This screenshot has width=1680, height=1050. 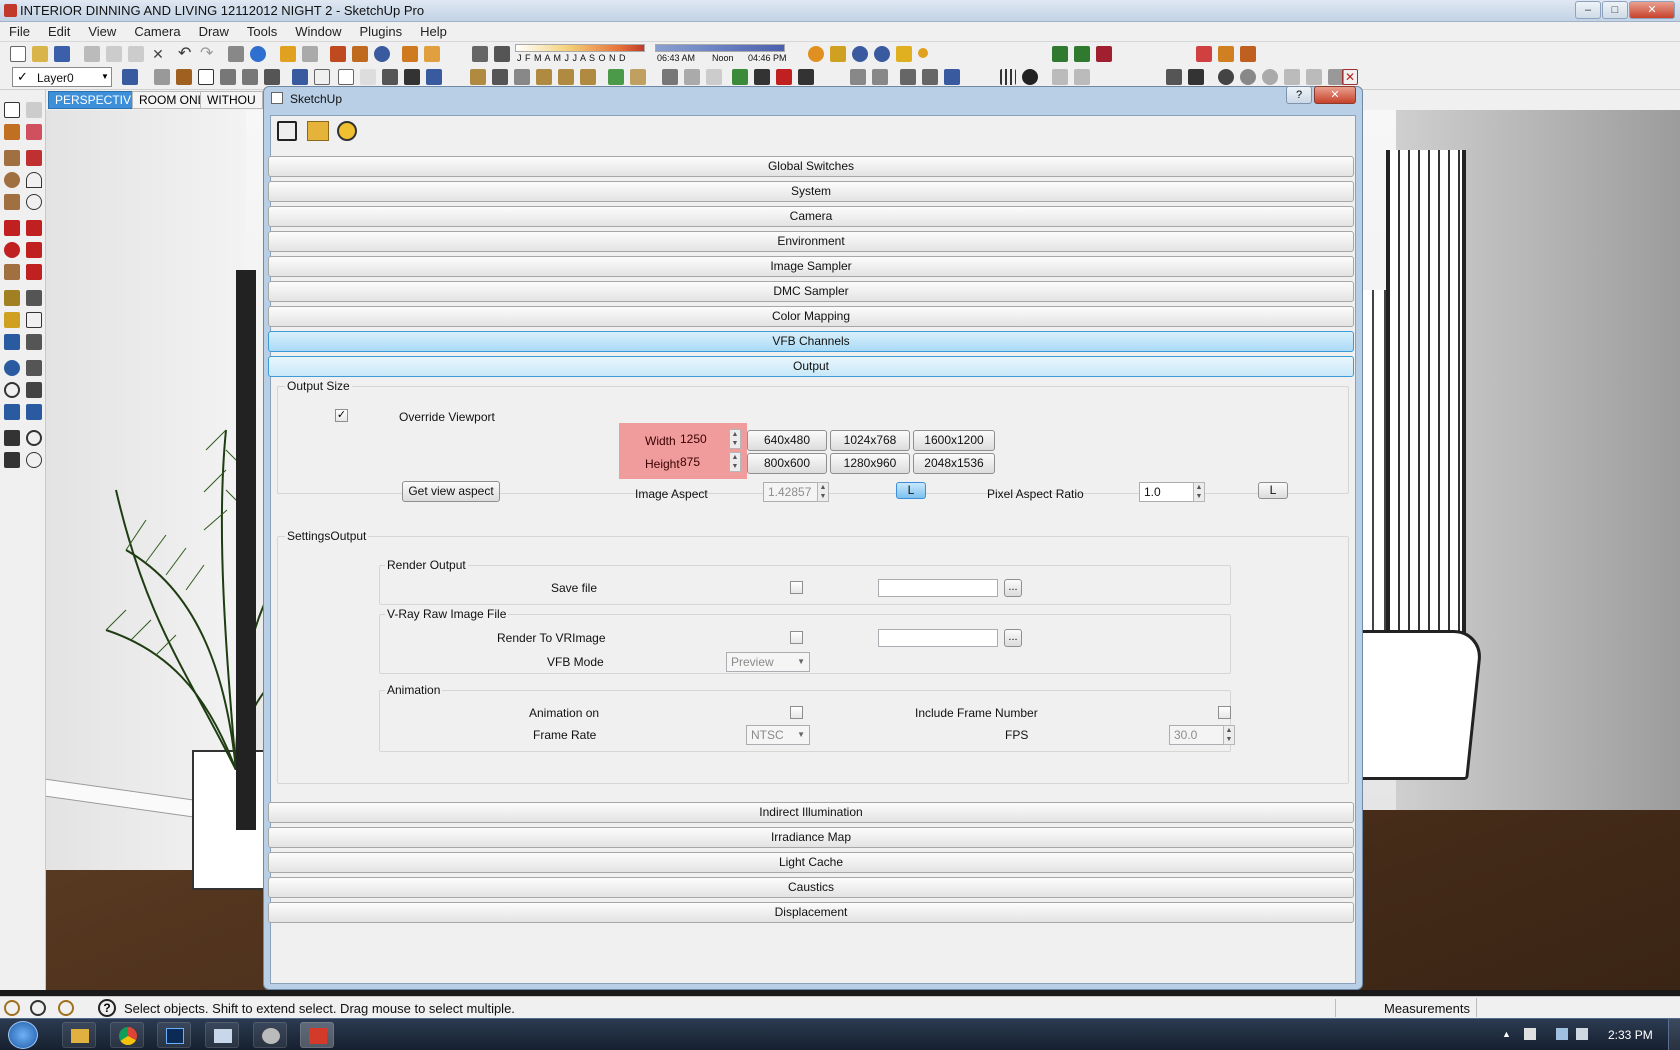 What do you see at coordinates (12, 412) in the screenshot?
I see `zoom-extents-icon` at bounding box center [12, 412].